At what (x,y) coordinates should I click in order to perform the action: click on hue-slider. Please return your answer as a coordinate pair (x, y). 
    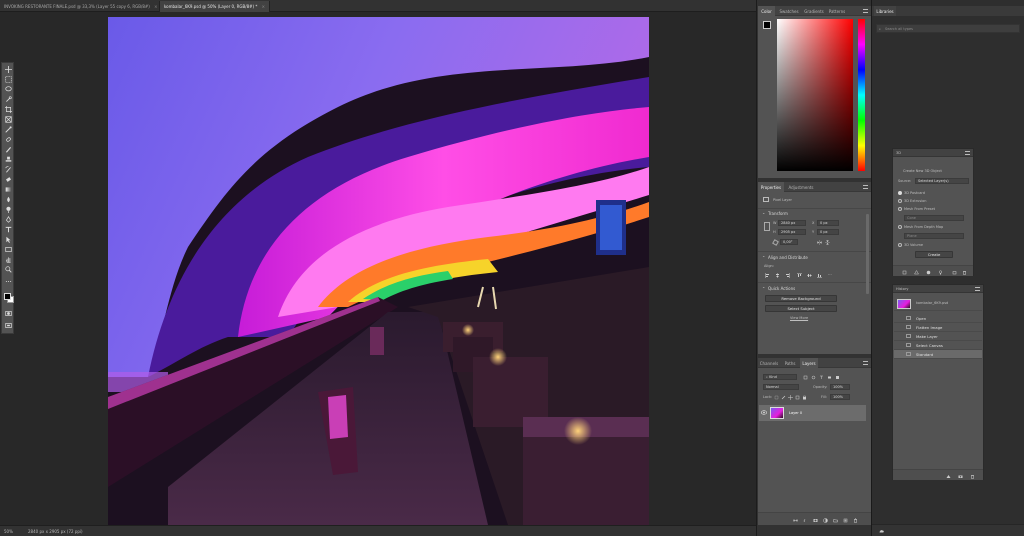
    Looking at the image, I should click on (861, 95).